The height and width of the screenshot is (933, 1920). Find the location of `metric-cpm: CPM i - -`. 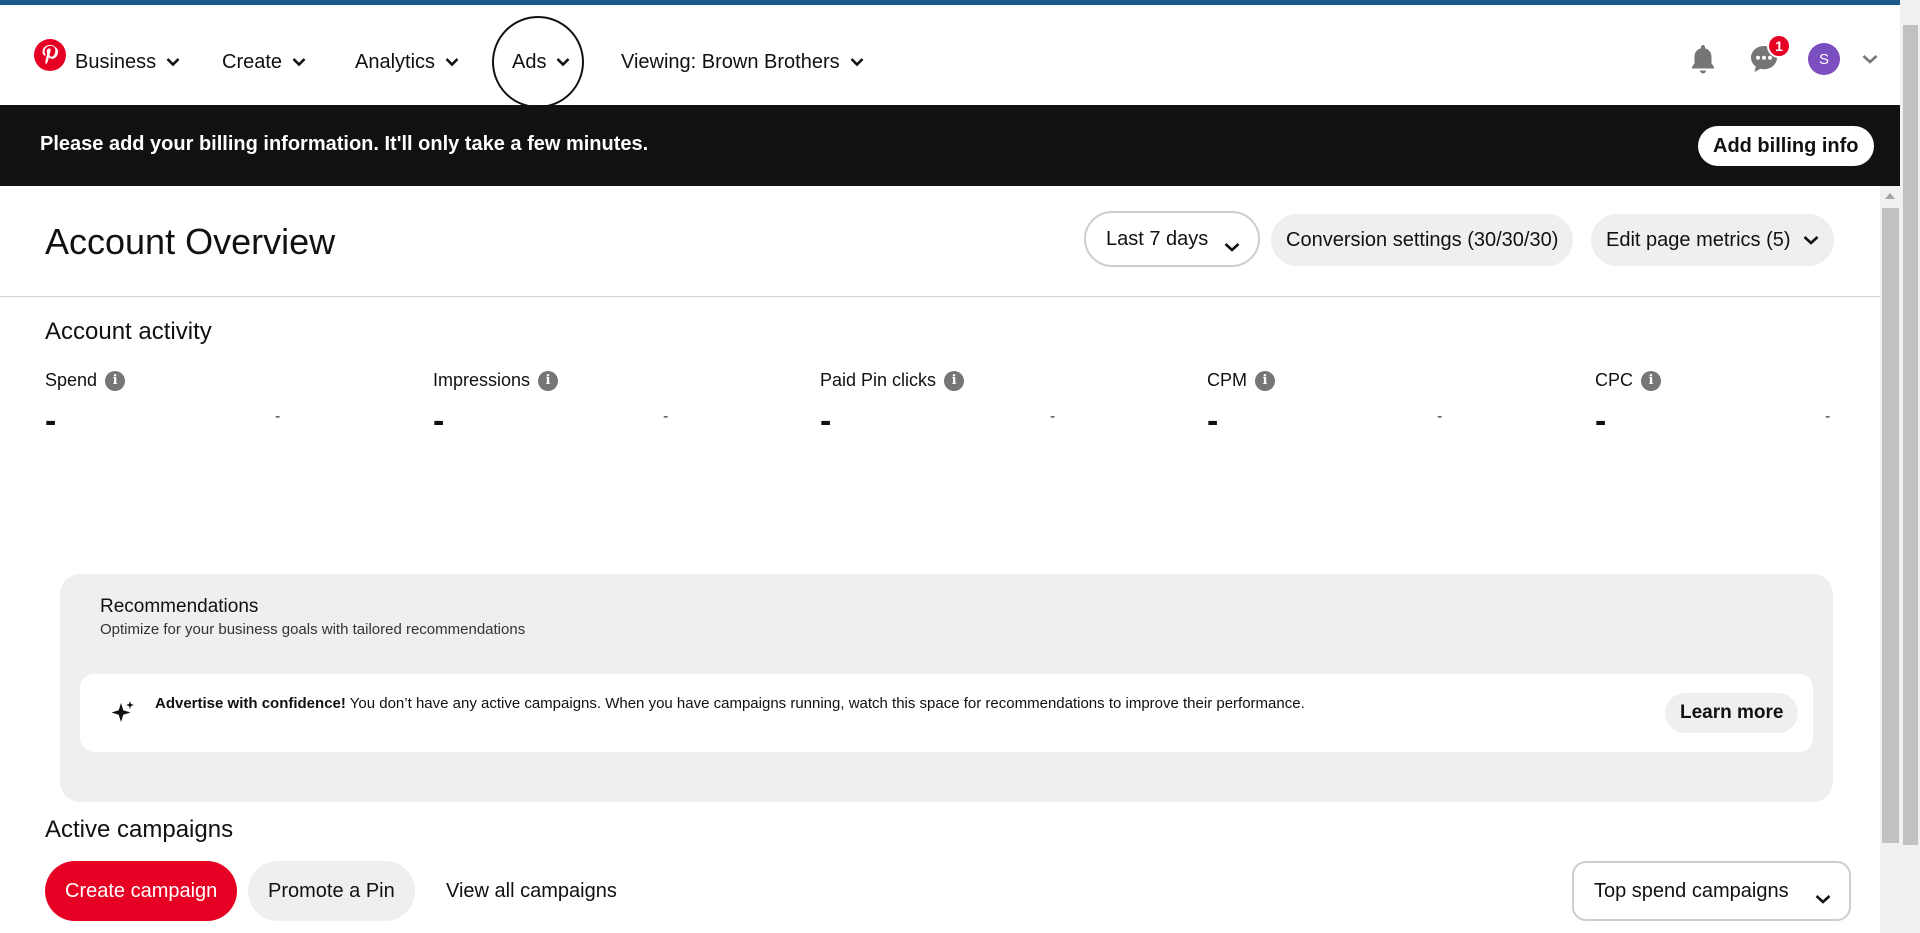

metric-cpm: CPM i - - is located at coordinates (1327, 405).